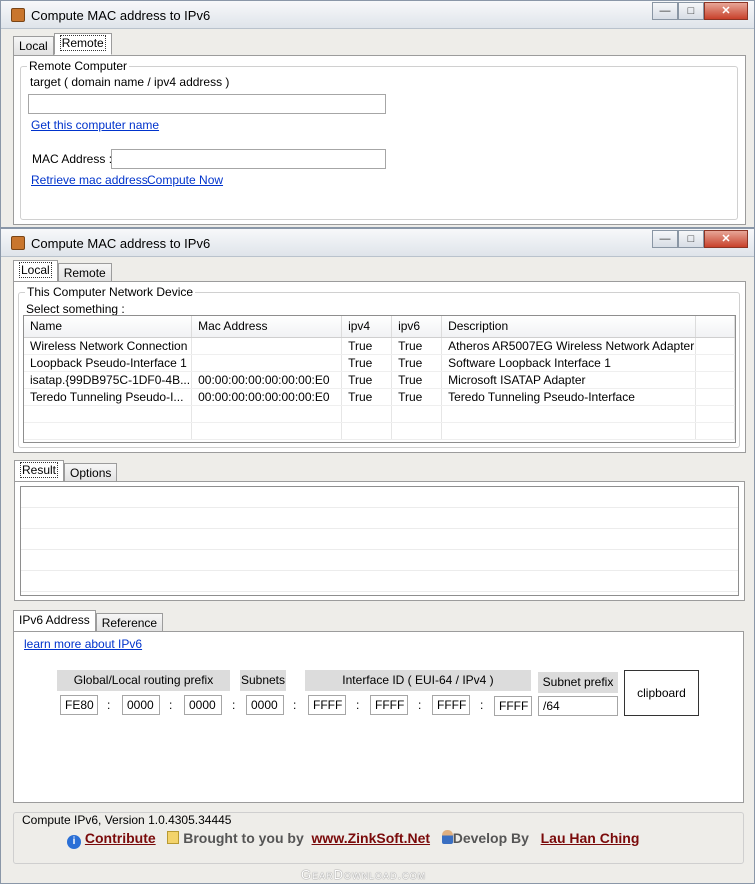 The width and height of the screenshot is (755, 884). I want to click on tab-local-label: Local, so click(35, 270).